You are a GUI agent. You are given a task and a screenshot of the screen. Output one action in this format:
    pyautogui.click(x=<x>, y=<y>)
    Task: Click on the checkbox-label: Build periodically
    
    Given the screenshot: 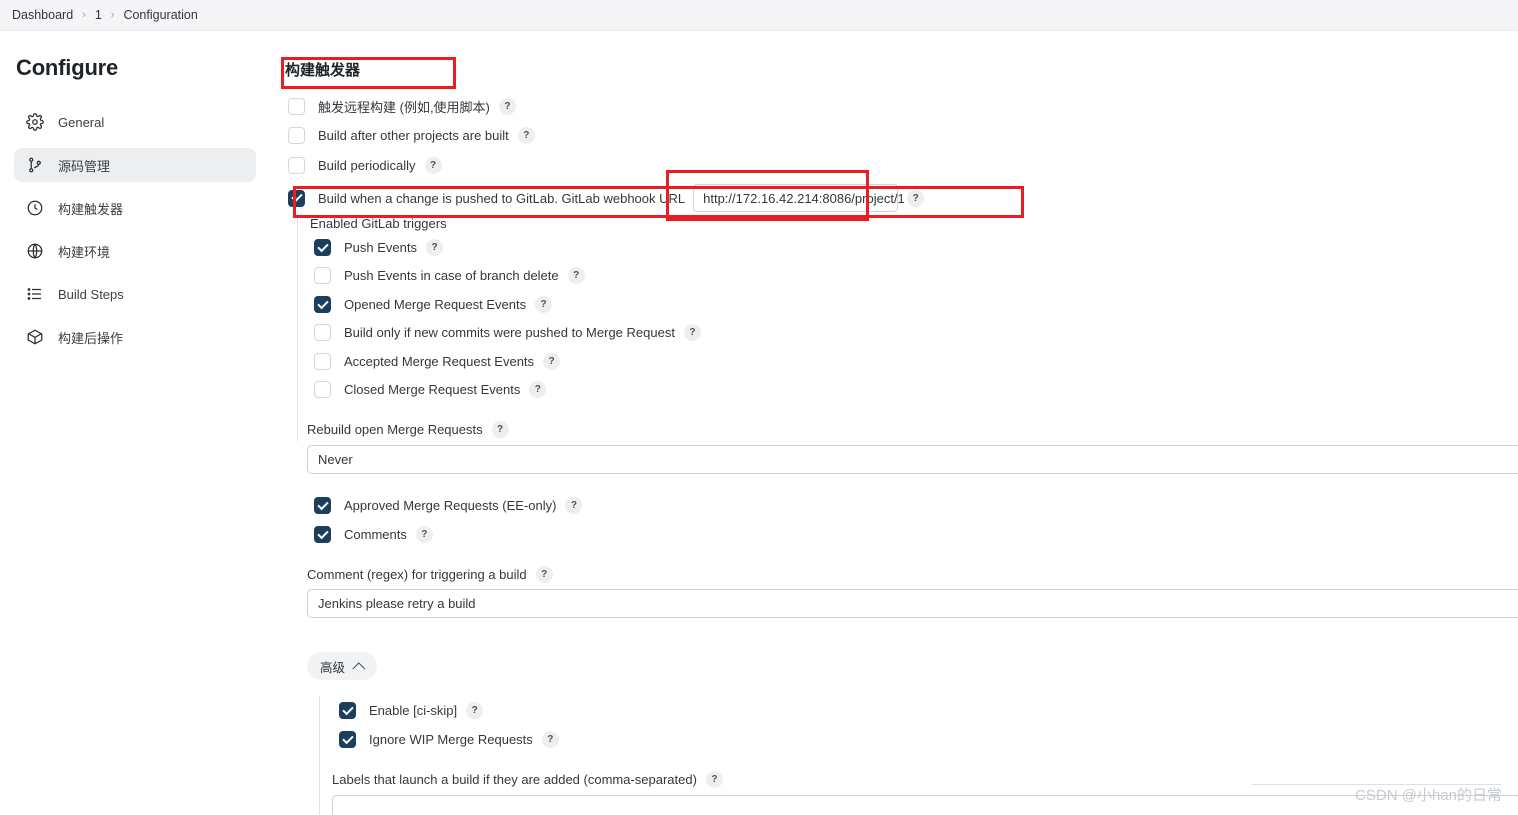 What is the action you would take?
    pyautogui.click(x=367, y=165)
    